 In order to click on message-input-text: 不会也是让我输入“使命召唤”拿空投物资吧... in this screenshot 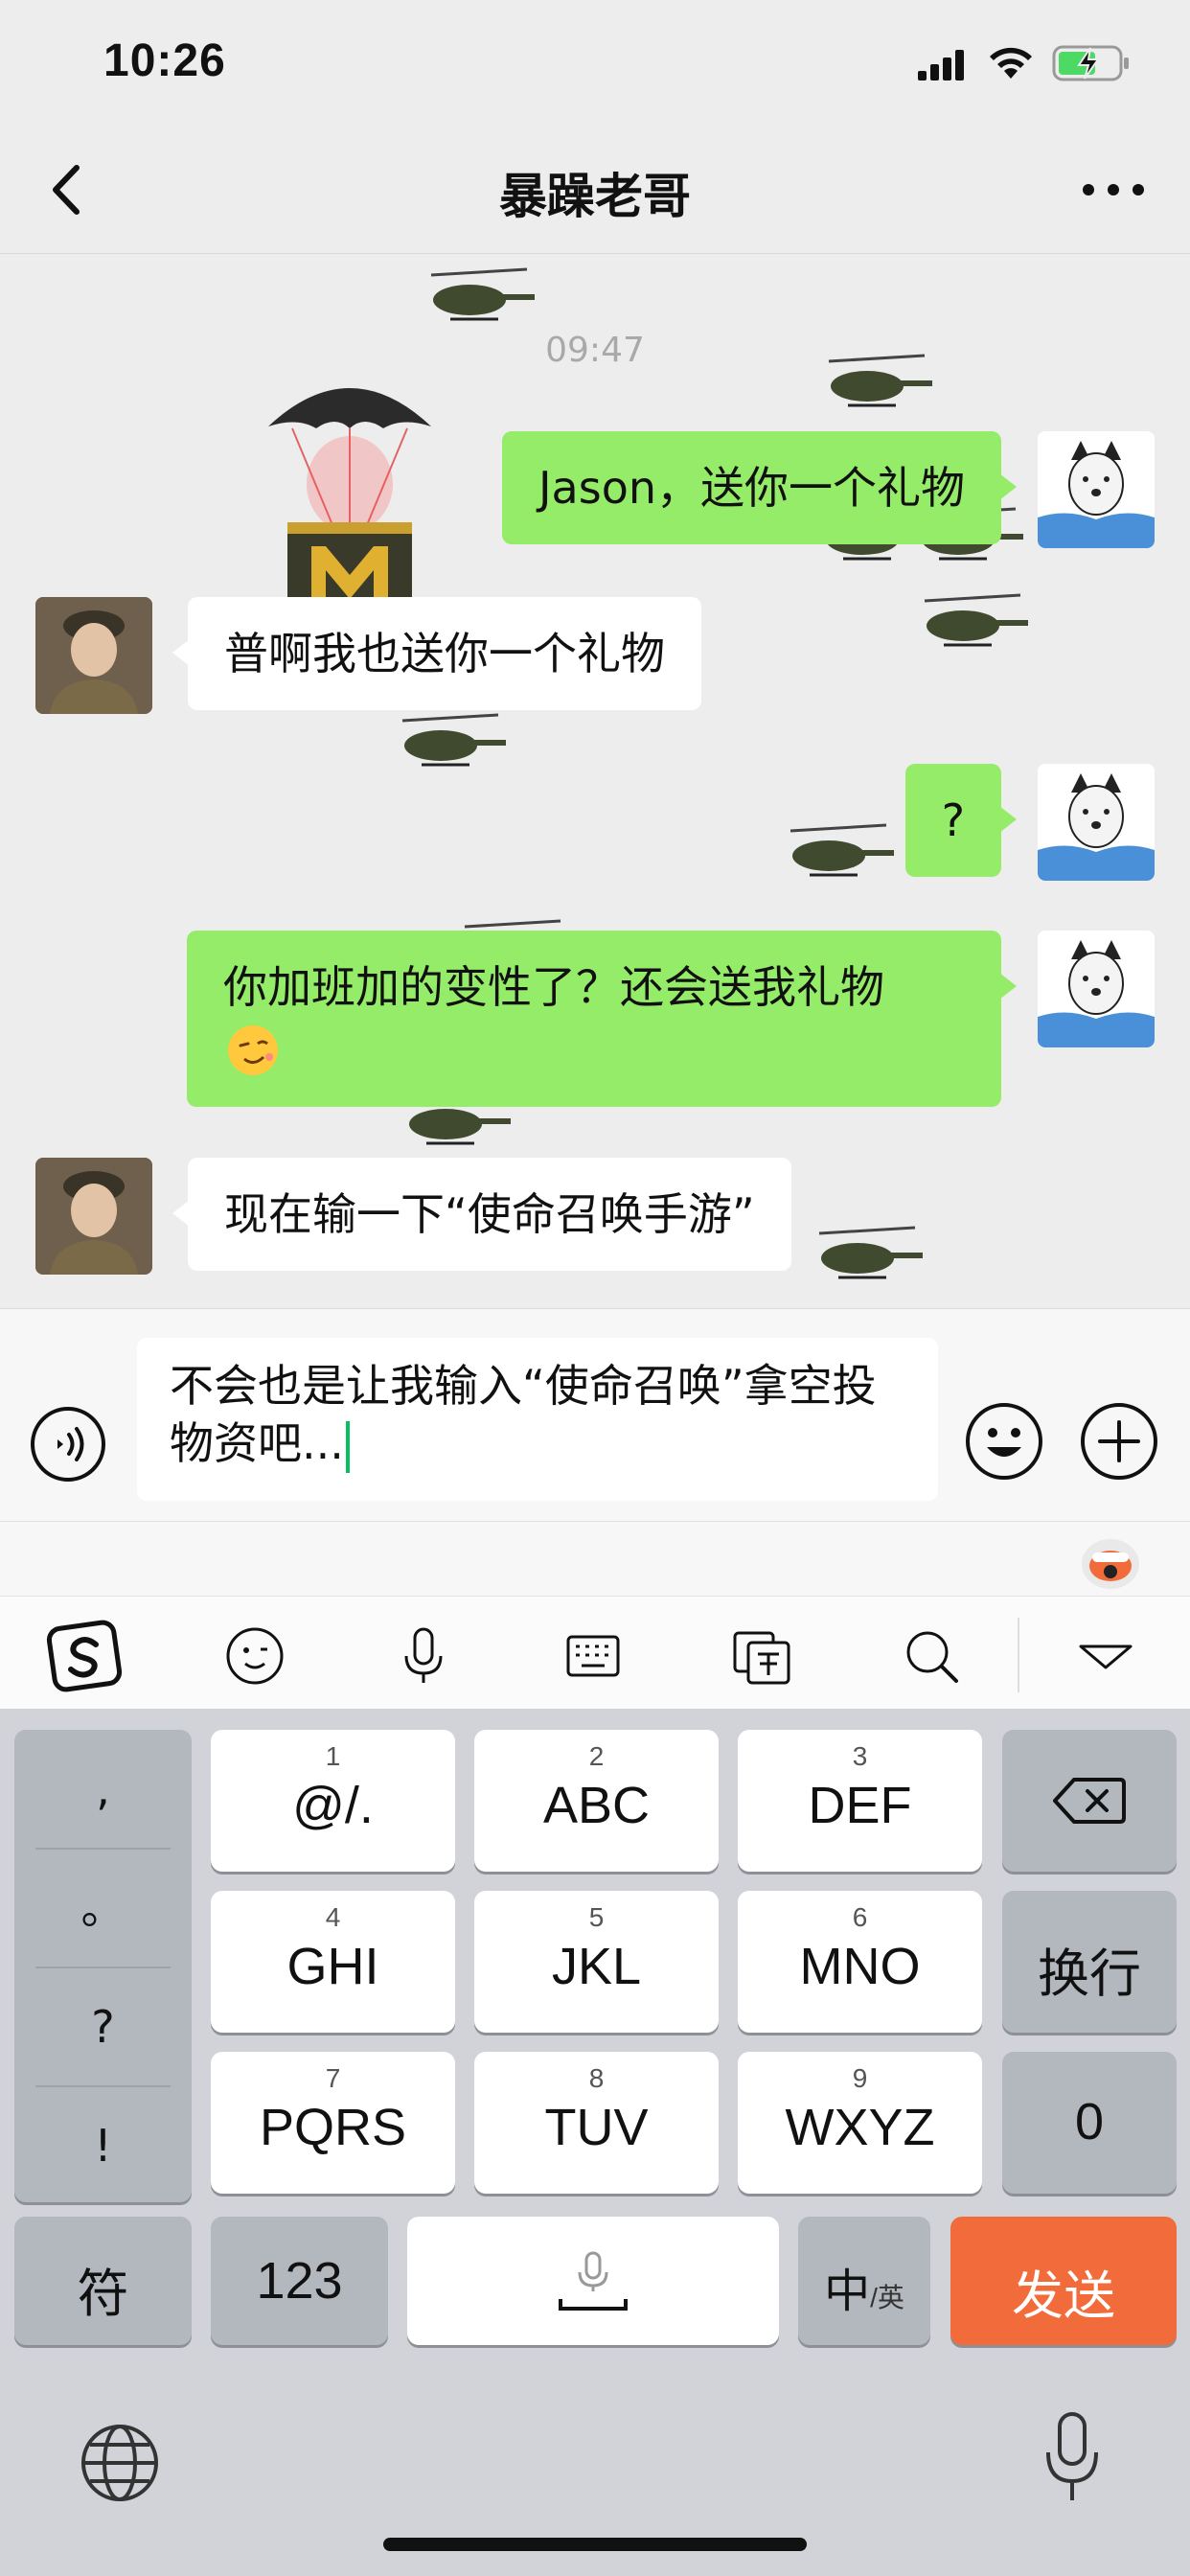, I will do `click(524, 1414)`.